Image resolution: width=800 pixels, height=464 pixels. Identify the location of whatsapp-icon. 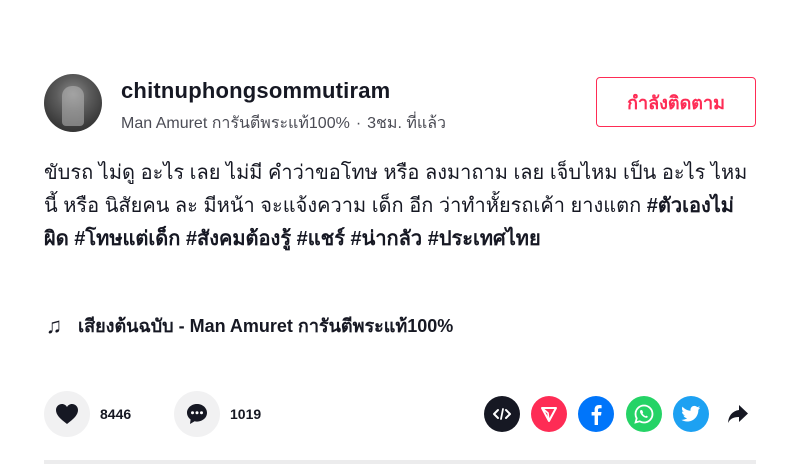
(644, 414).